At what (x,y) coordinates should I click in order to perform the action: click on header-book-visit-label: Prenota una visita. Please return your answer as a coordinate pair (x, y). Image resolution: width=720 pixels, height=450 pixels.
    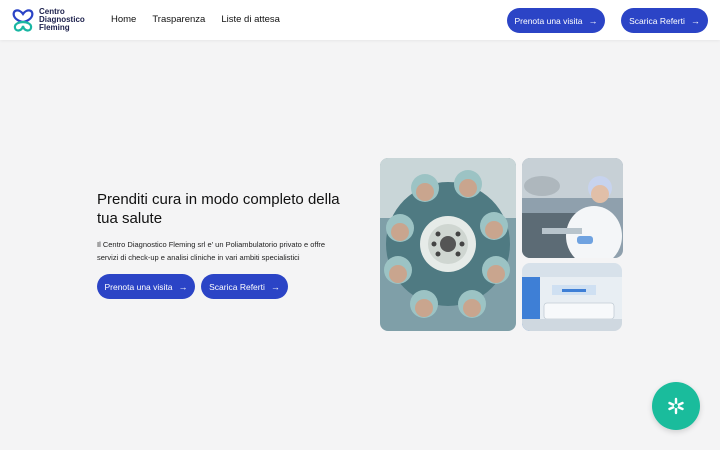
    Looking at the image, I should click on (548, 20).